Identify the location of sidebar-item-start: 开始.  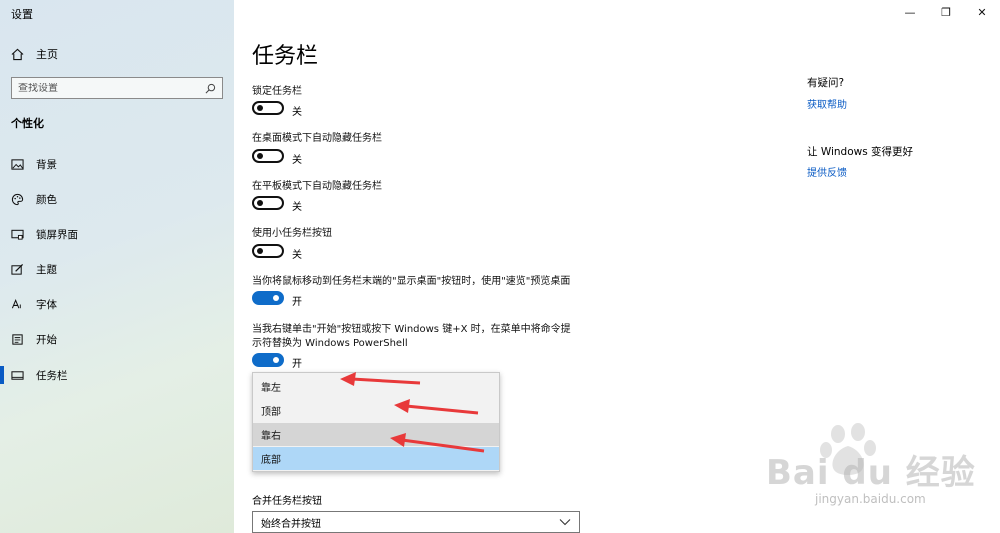
(34, 339).